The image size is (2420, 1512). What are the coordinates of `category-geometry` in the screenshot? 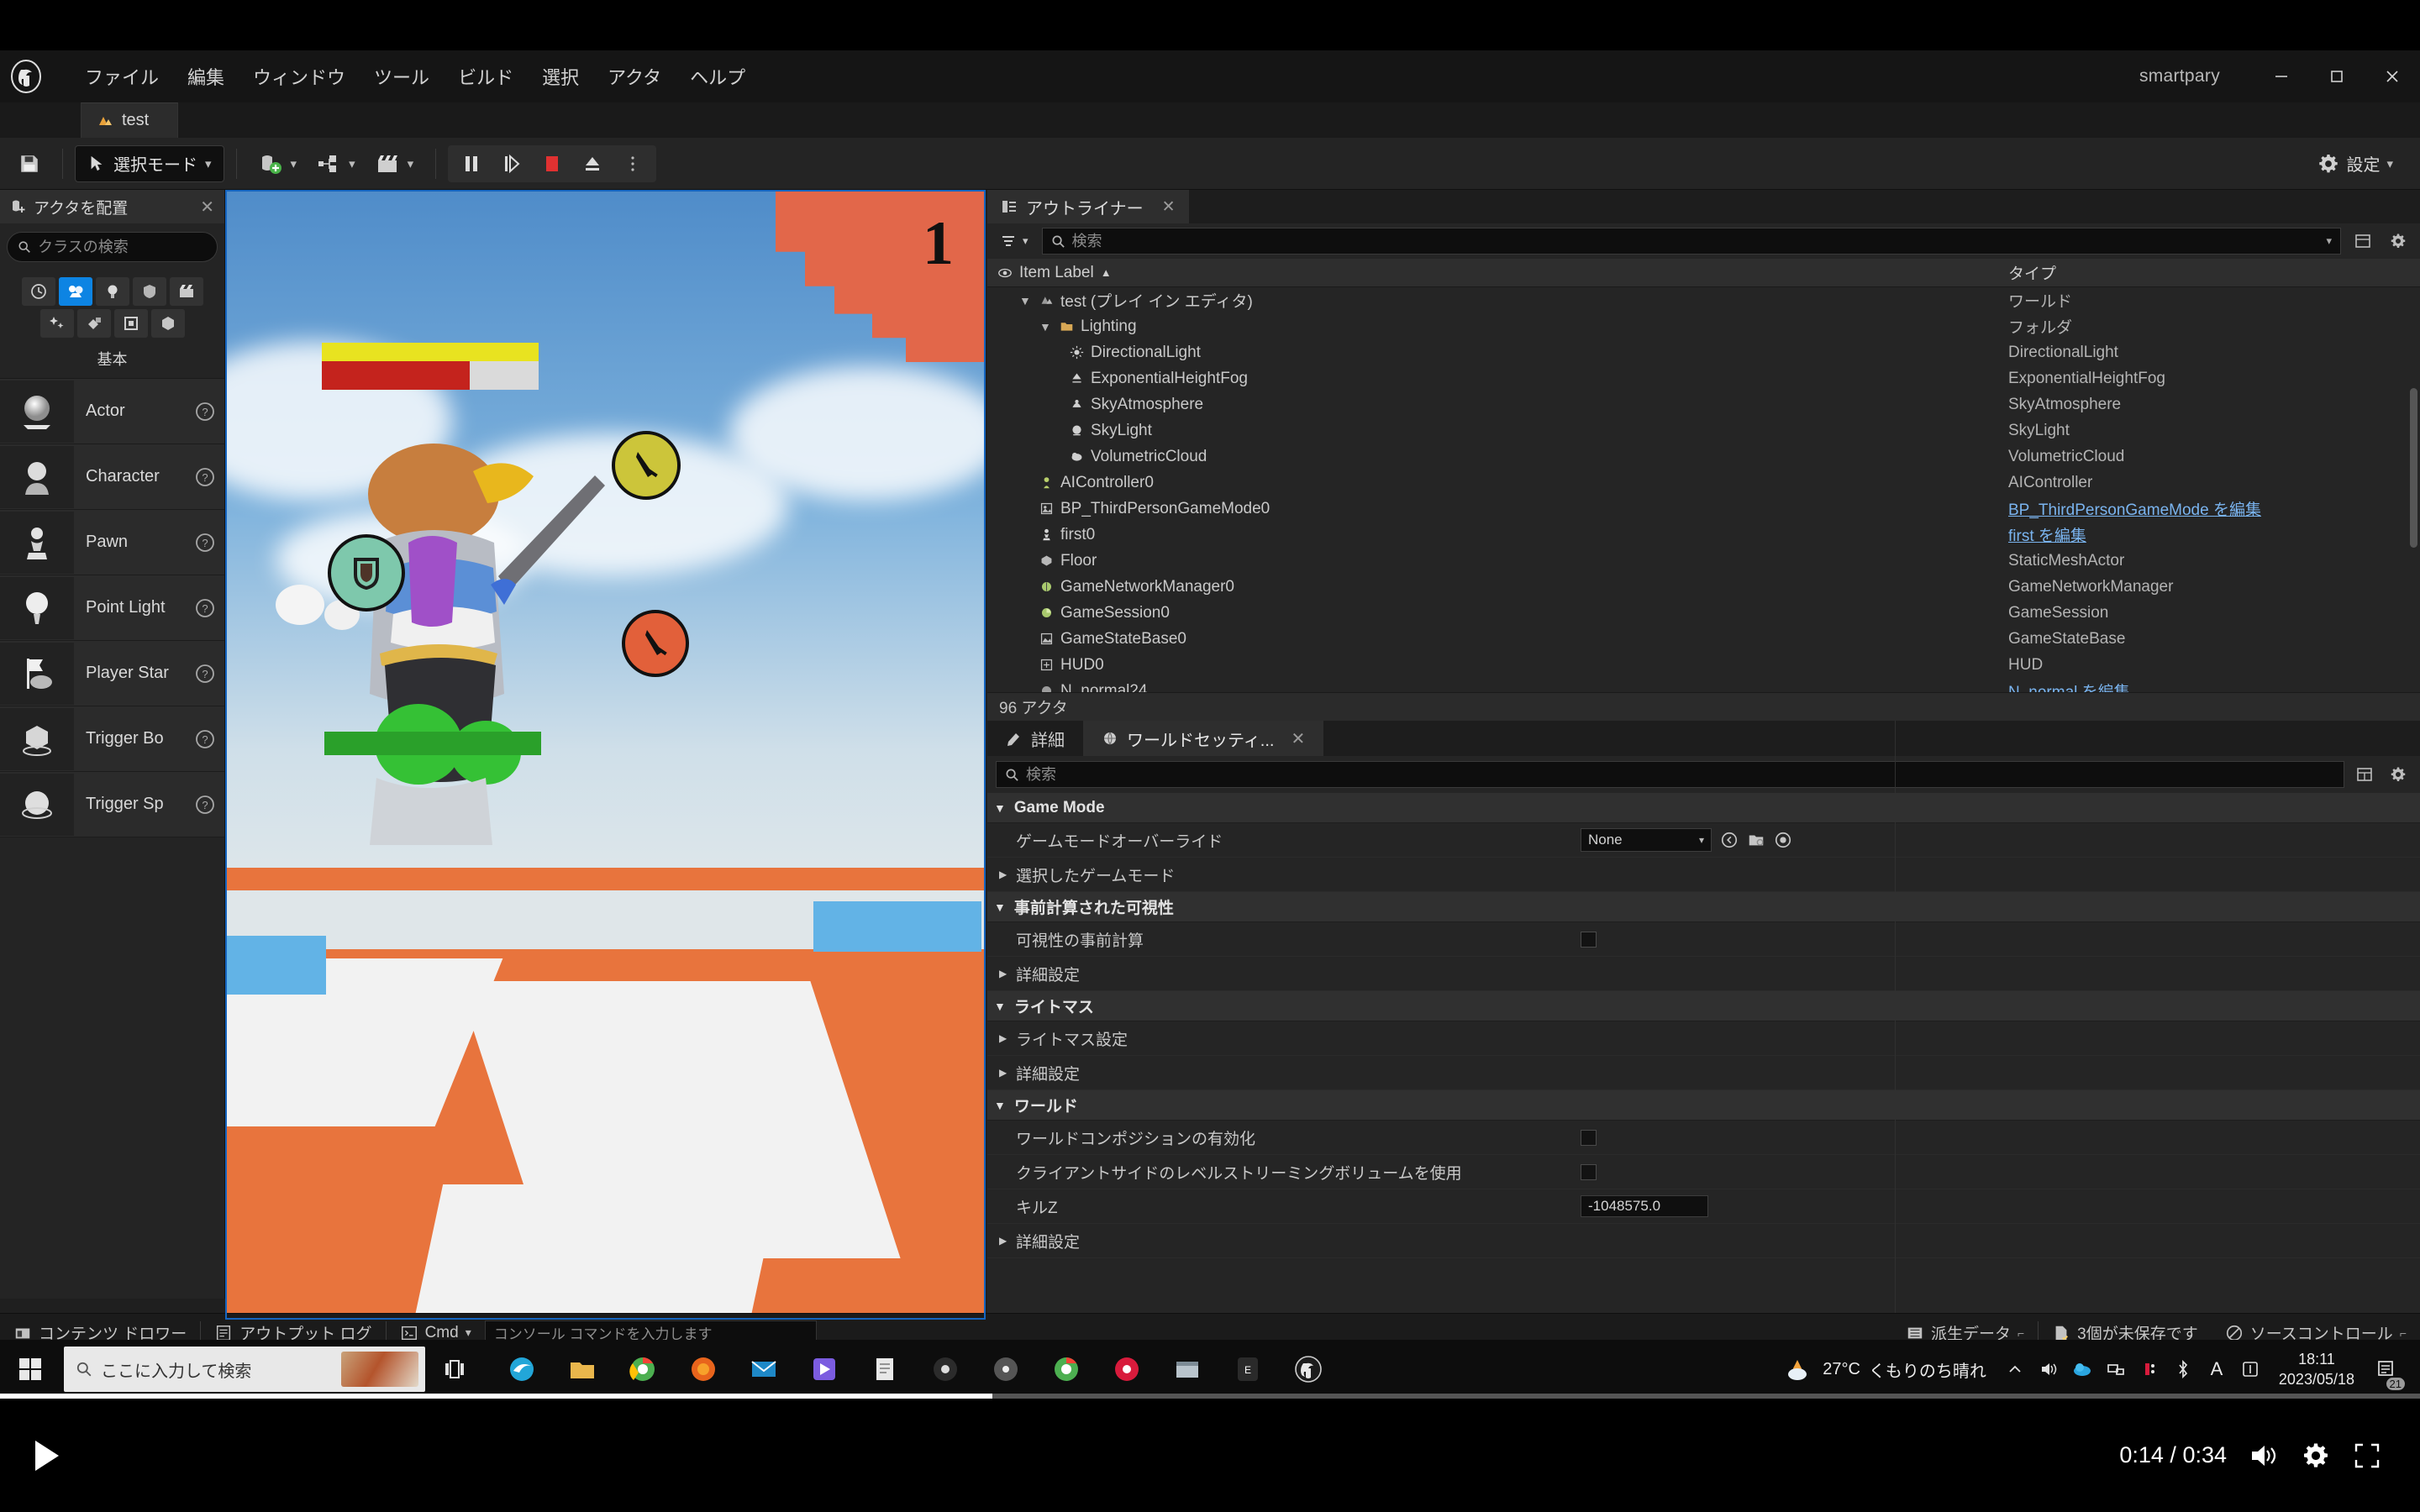 It's located at (94, 323).